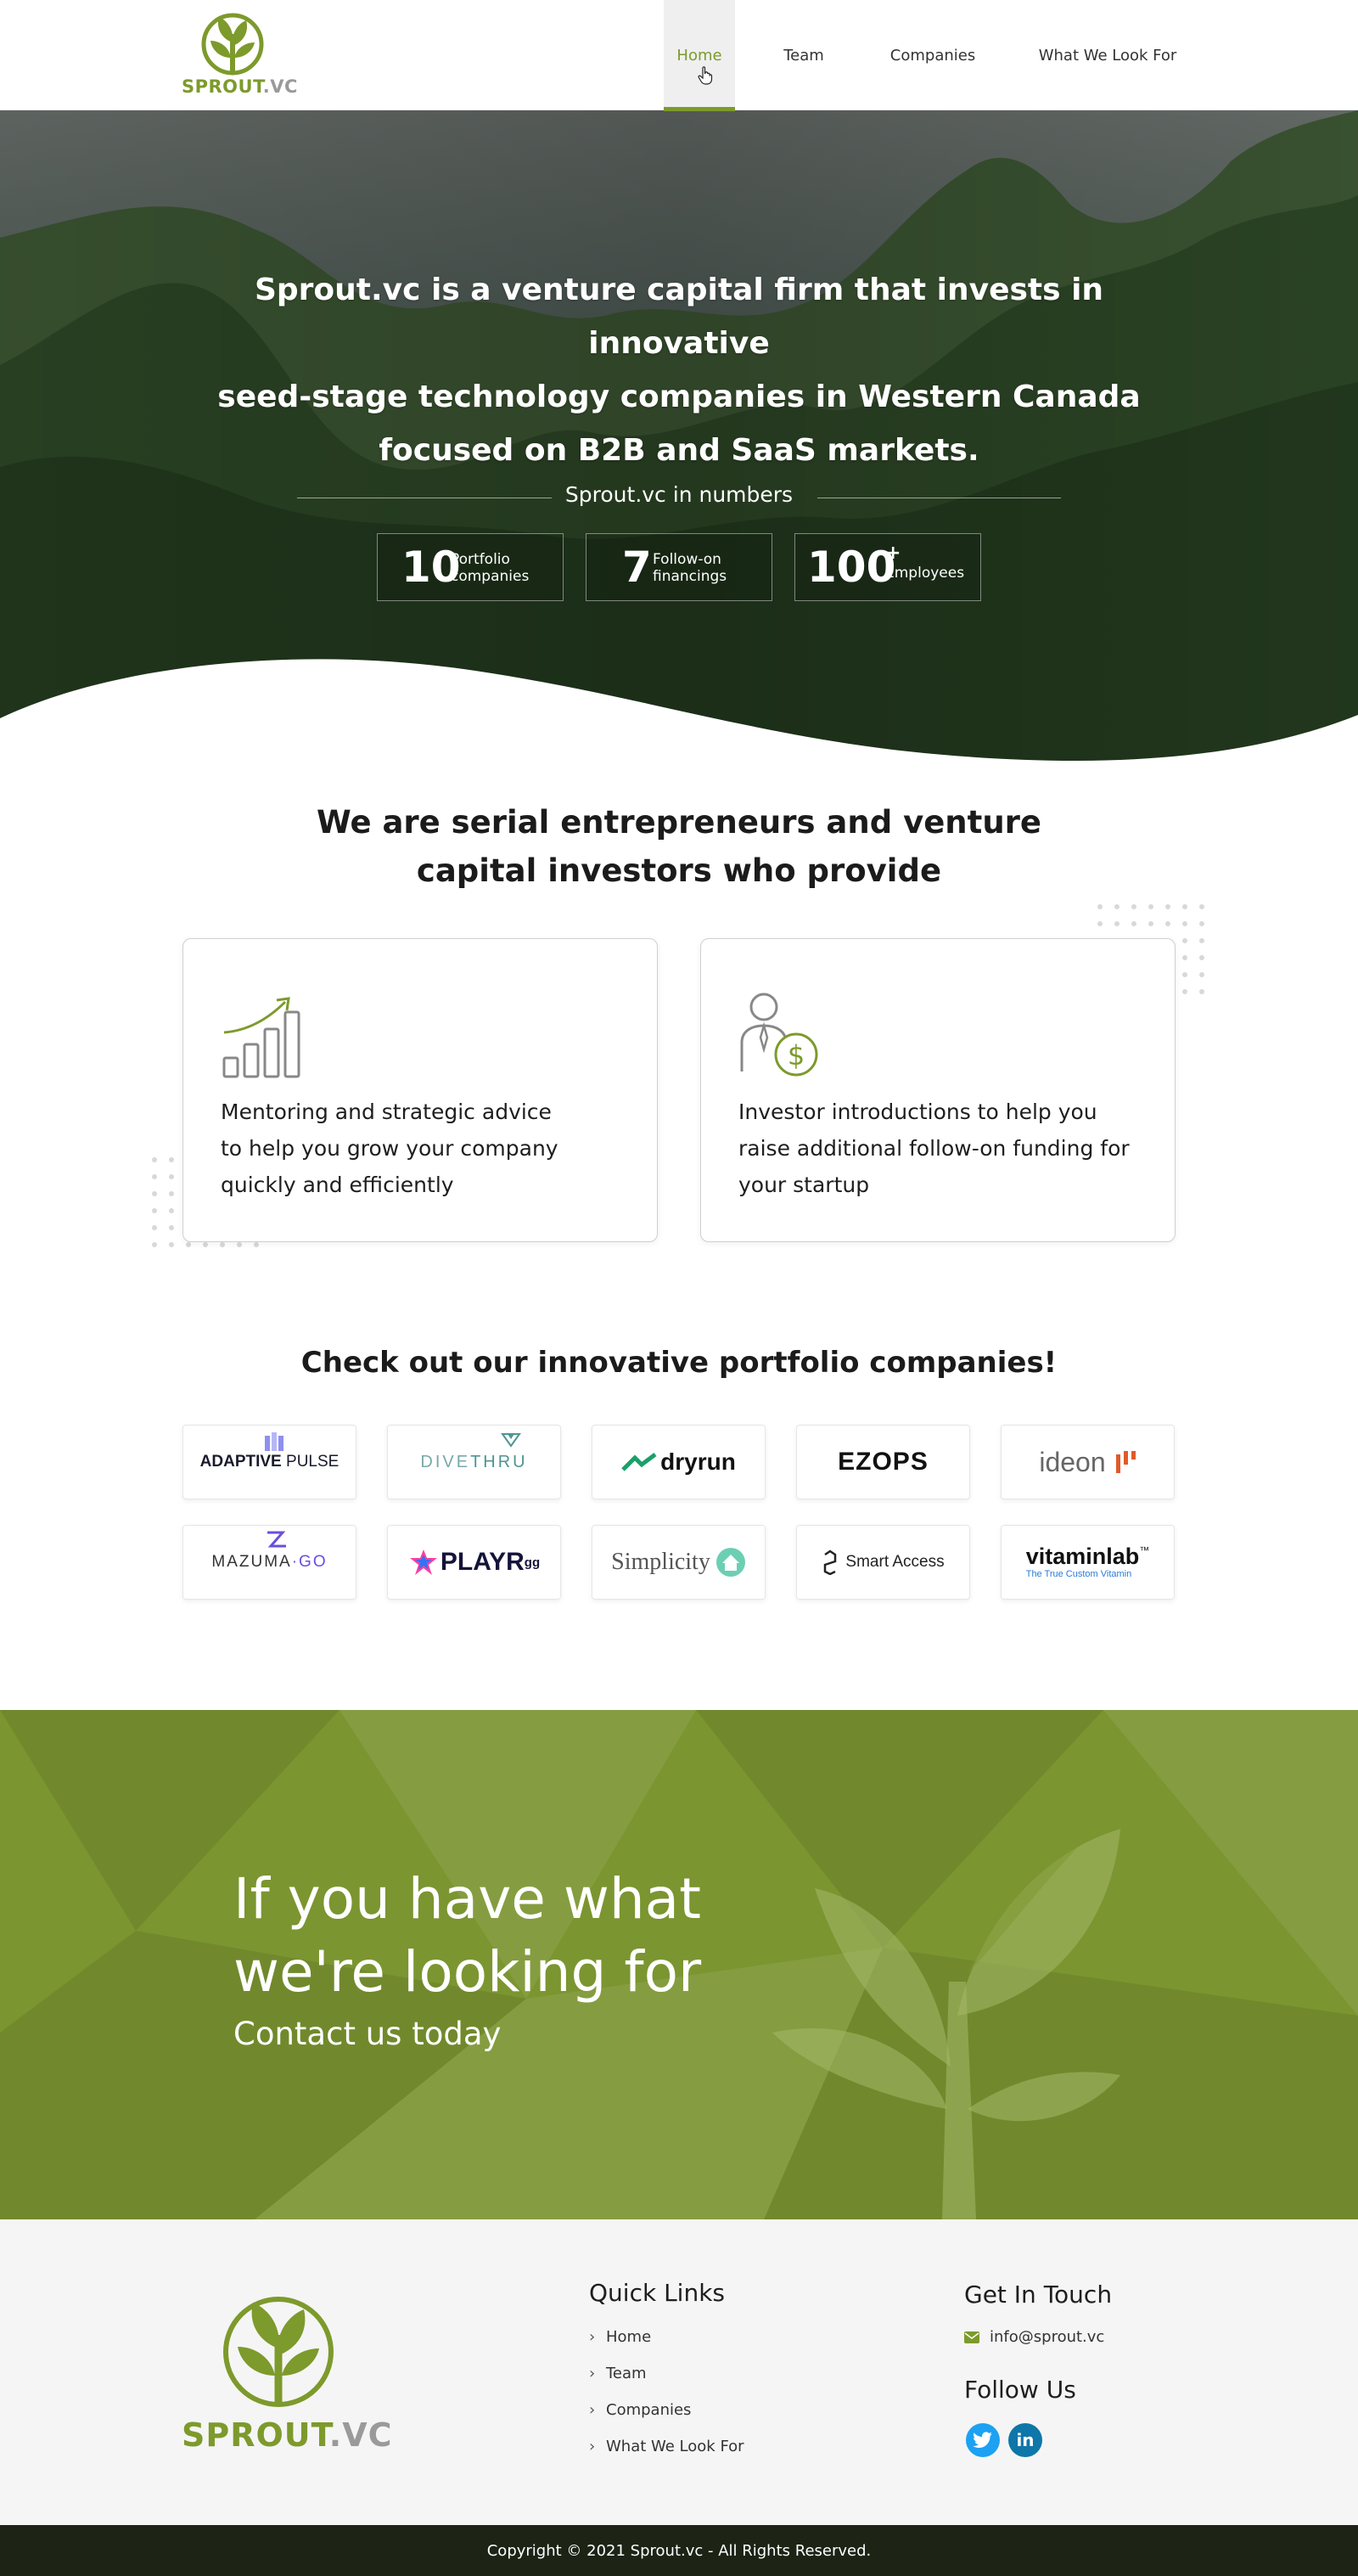 Image resolution: width=1358 pixels, height=2576 pixels. I want to click on footer-brand-logo: SPROUT.VC, so click(287, 2372).